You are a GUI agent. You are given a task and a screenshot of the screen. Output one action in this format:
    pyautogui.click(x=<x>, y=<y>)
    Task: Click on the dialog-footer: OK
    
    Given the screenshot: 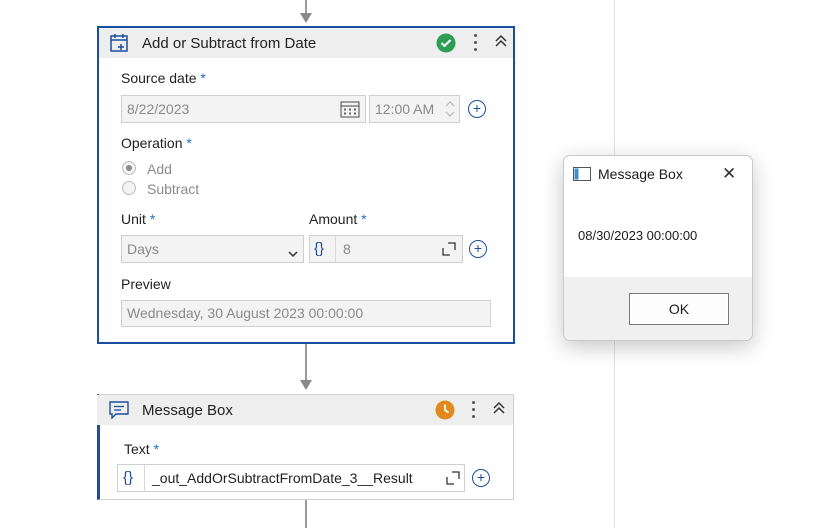 What is the action you would take?
    pyautogui.click(x=658, y=308)
    